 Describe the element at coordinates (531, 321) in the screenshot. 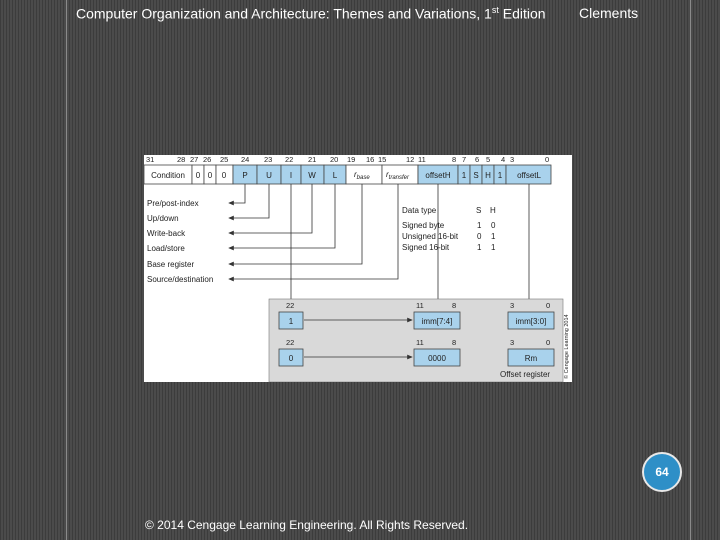

I see `row1-imm-low: imm[3:0]` at that location.